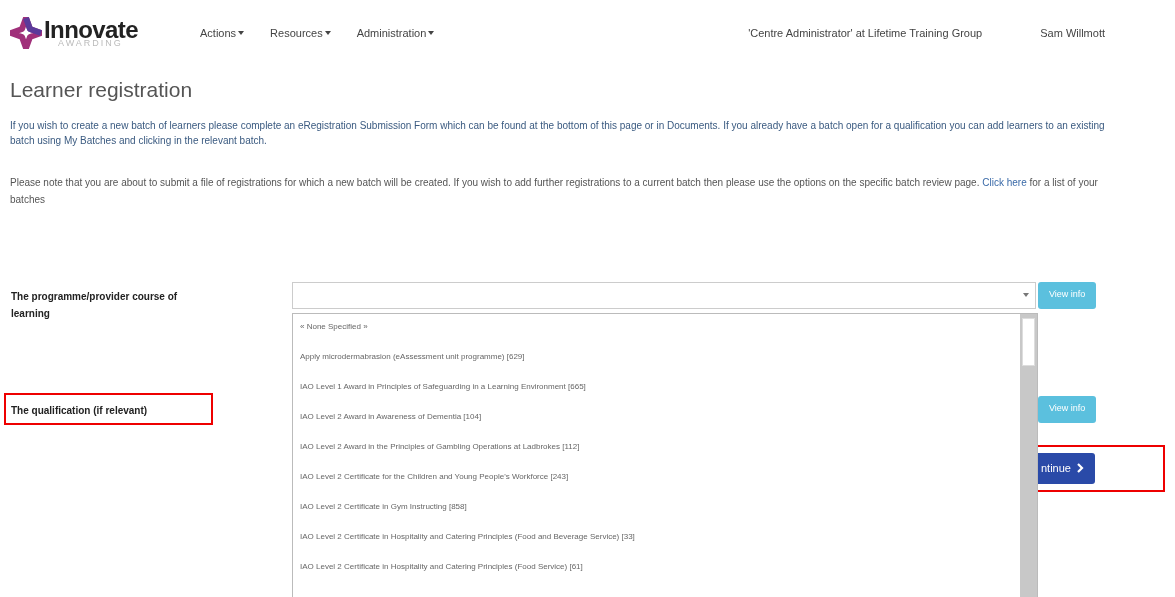 The image size is (1175, 597). What do you see at coordinates (395, 33) in the screenshot?
I see `nav-menu: Administration` at bounding box center [395, 33].